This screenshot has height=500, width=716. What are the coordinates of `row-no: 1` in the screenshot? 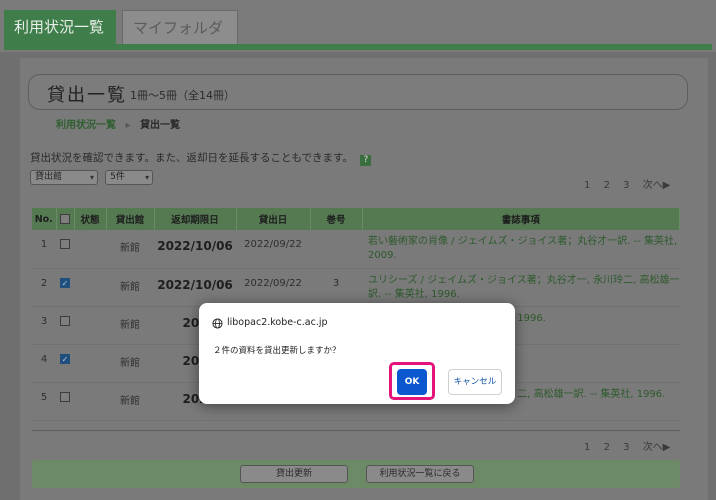 It's located at (44, 249).